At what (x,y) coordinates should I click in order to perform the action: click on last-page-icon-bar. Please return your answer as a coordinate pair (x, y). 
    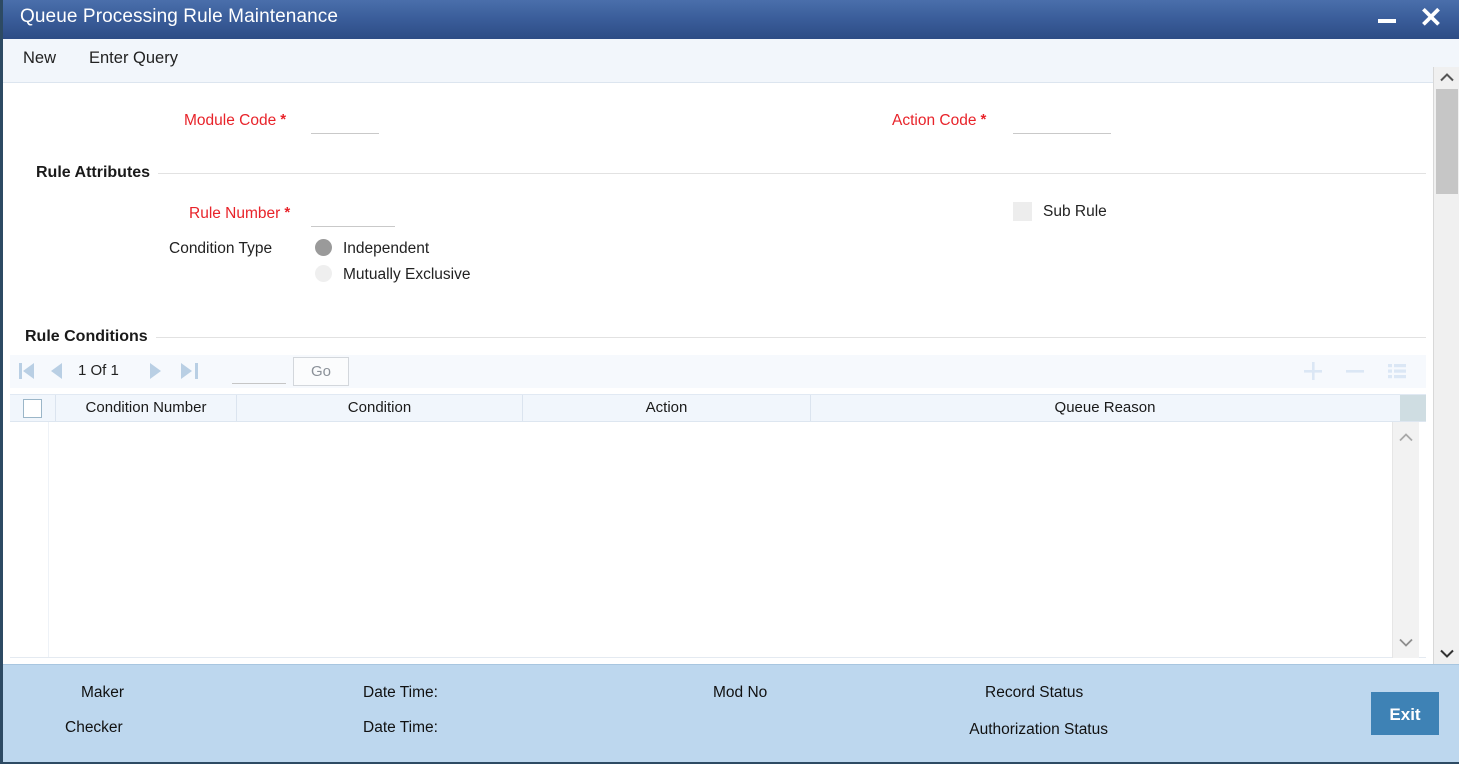
    Looking at the image, I should click on (196, 371).